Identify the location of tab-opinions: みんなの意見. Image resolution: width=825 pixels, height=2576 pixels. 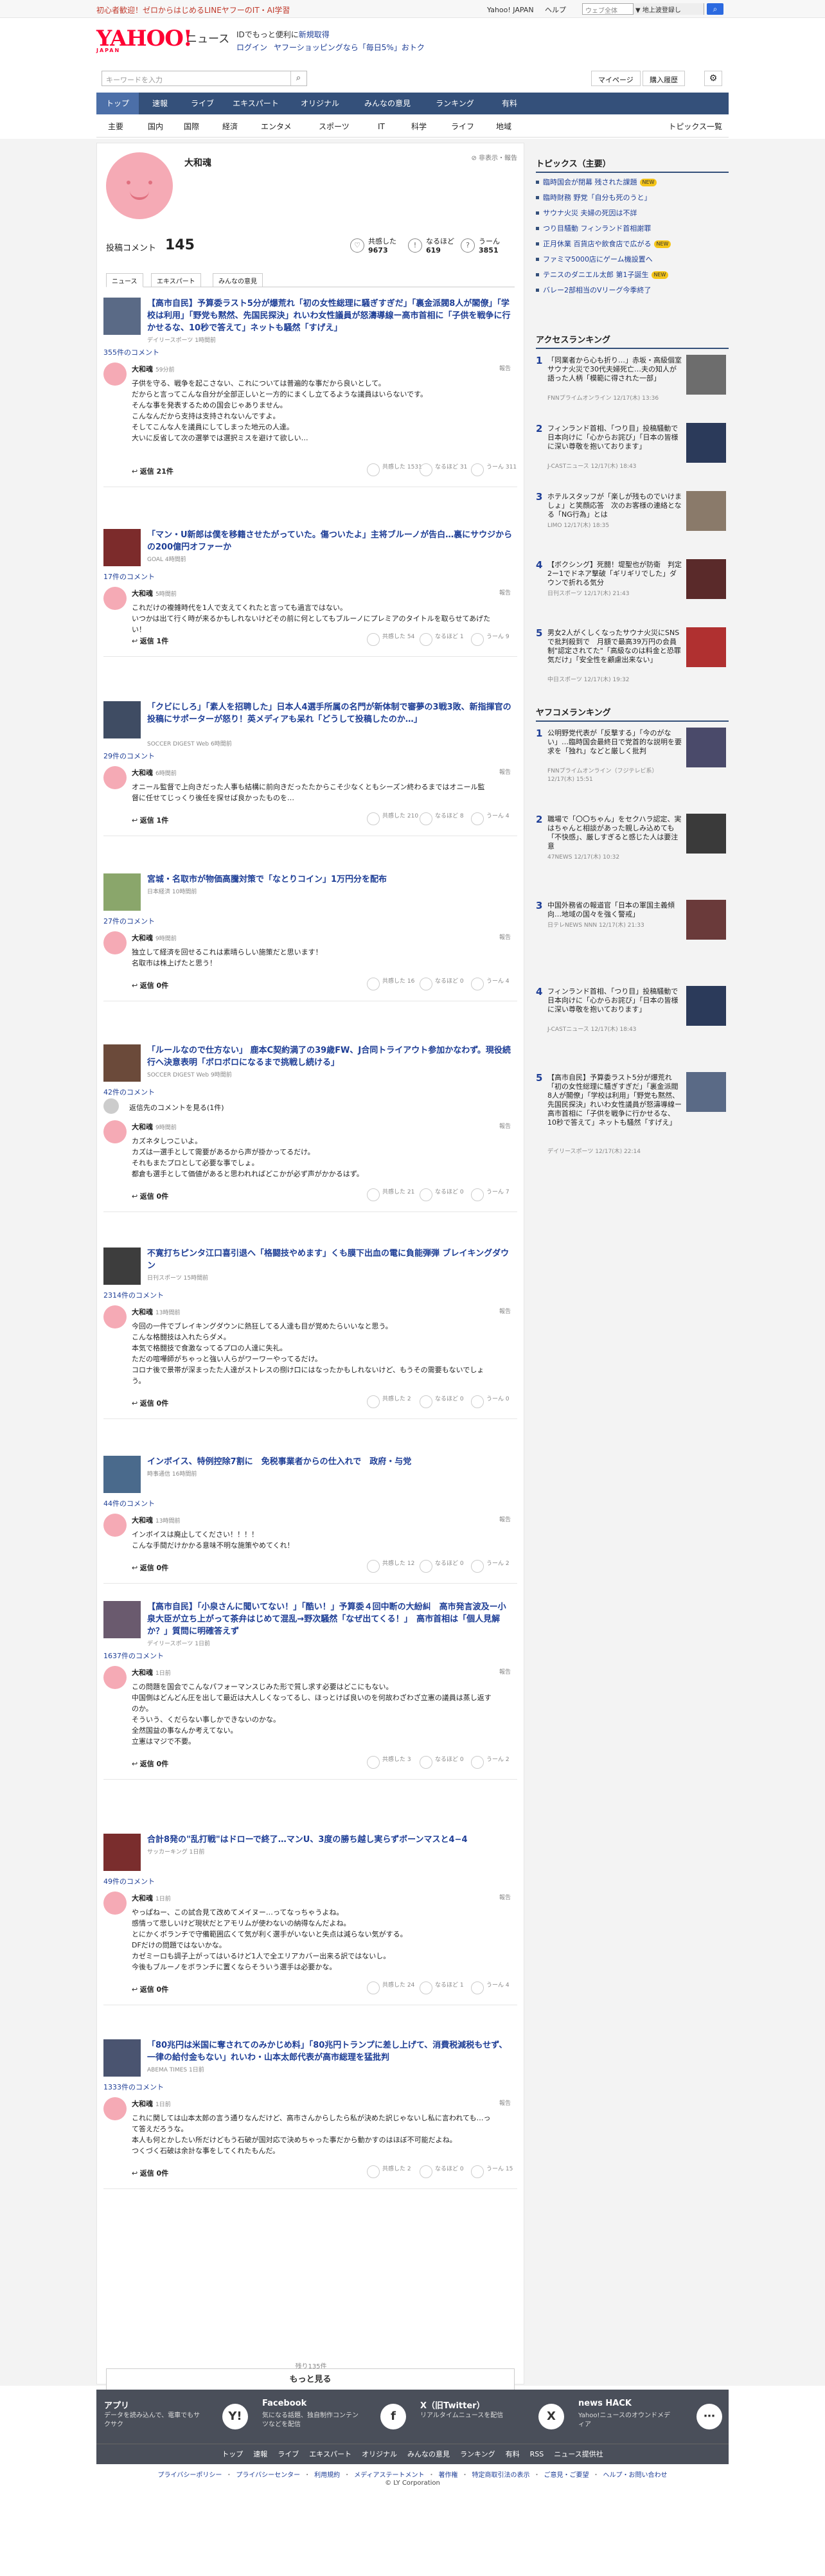
(388, 103).